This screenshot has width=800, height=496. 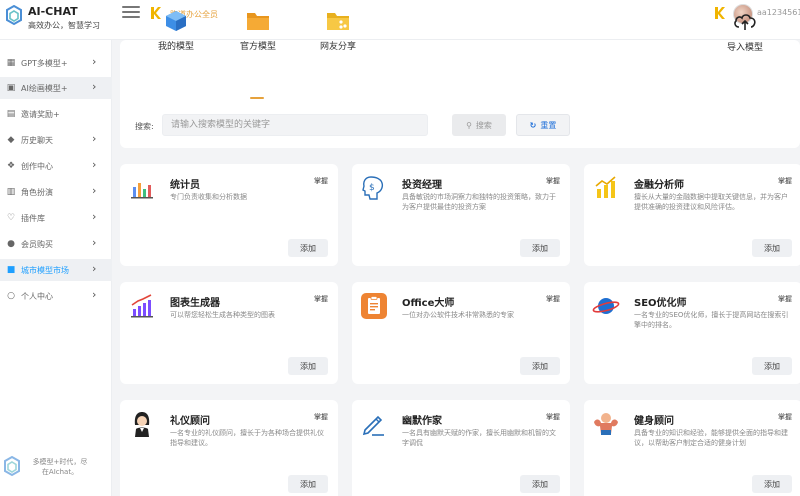 What do you see at coordinates (142, 306) in the screenshot?
I see `chart-generator-icon` at bounding box center [142, 306].